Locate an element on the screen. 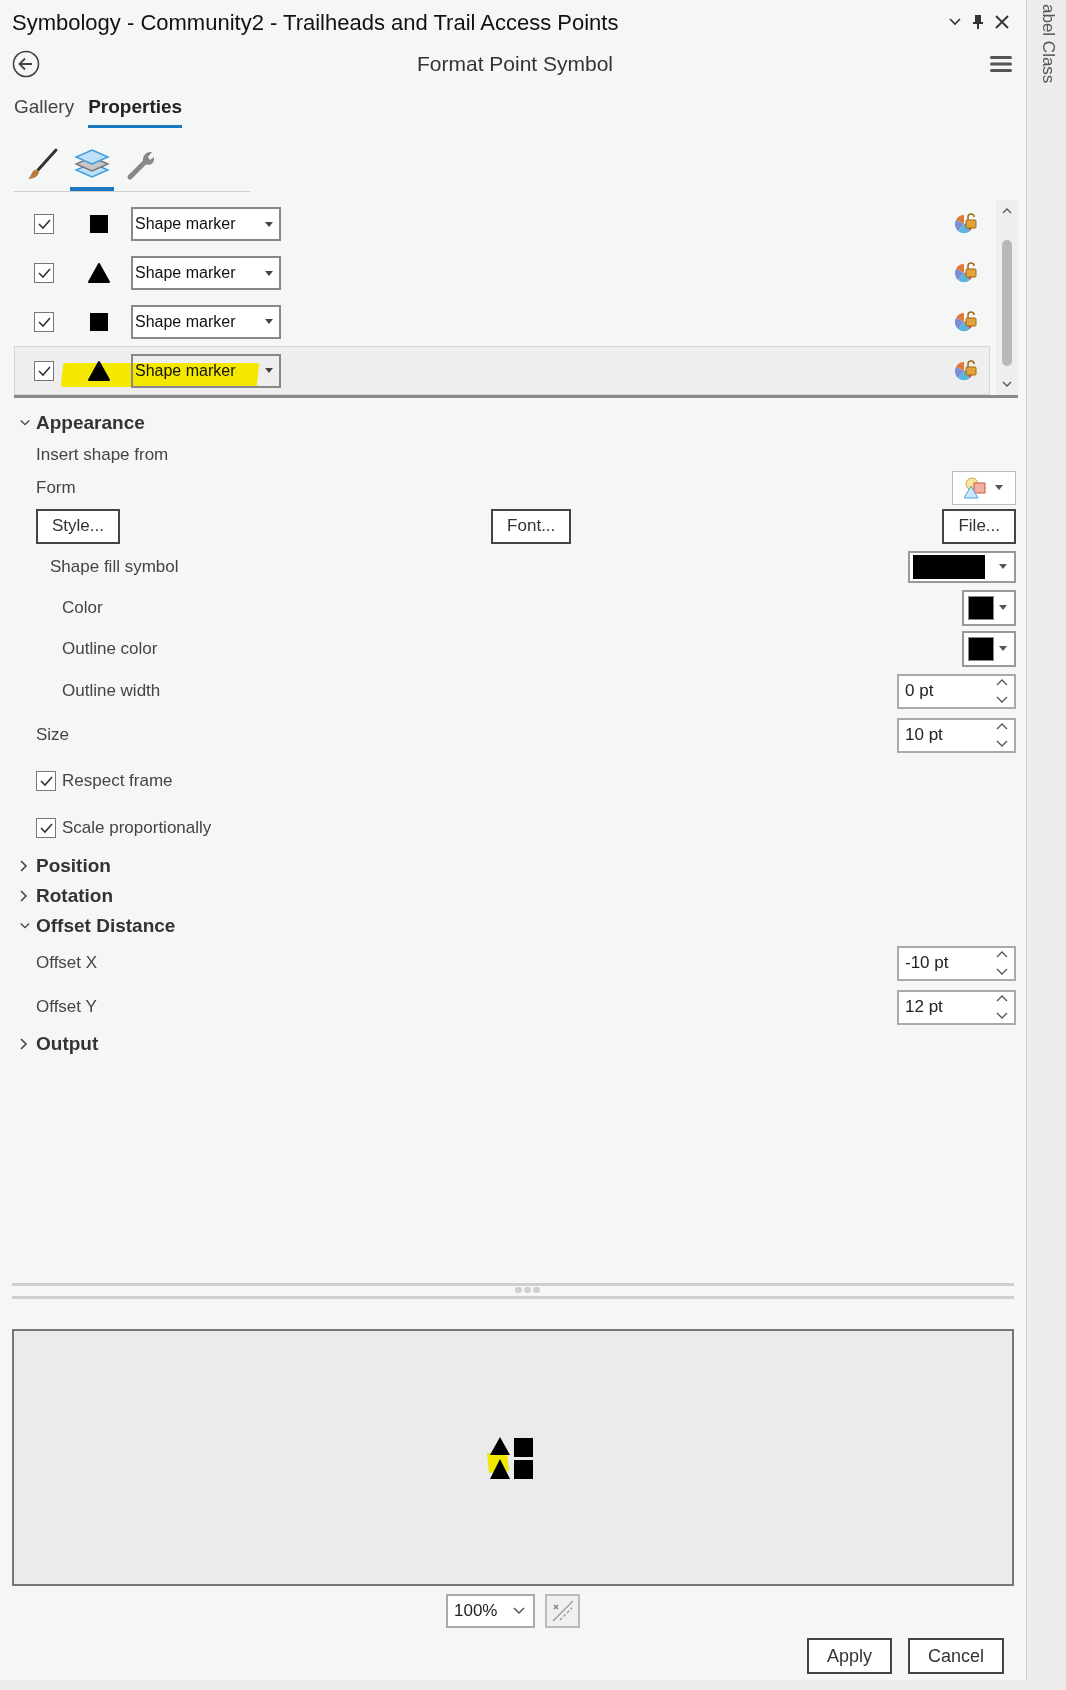  window-title: Symbology - Community2 - Trailheads and Trail Access Points is located at coordinates (315, 22).